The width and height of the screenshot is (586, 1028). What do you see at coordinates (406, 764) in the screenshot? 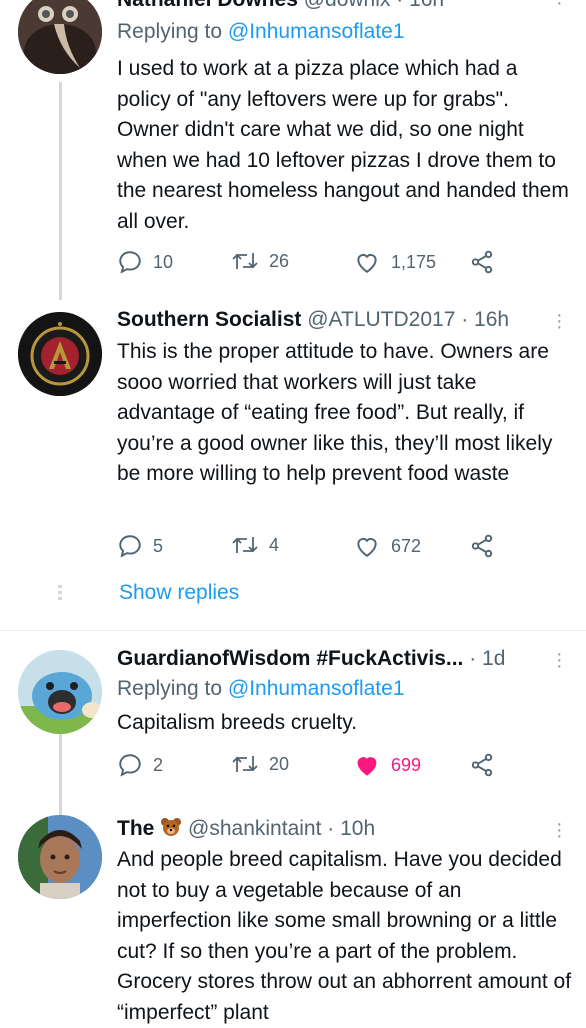
I see `like-count: 699` at bounding box center [406, 764].